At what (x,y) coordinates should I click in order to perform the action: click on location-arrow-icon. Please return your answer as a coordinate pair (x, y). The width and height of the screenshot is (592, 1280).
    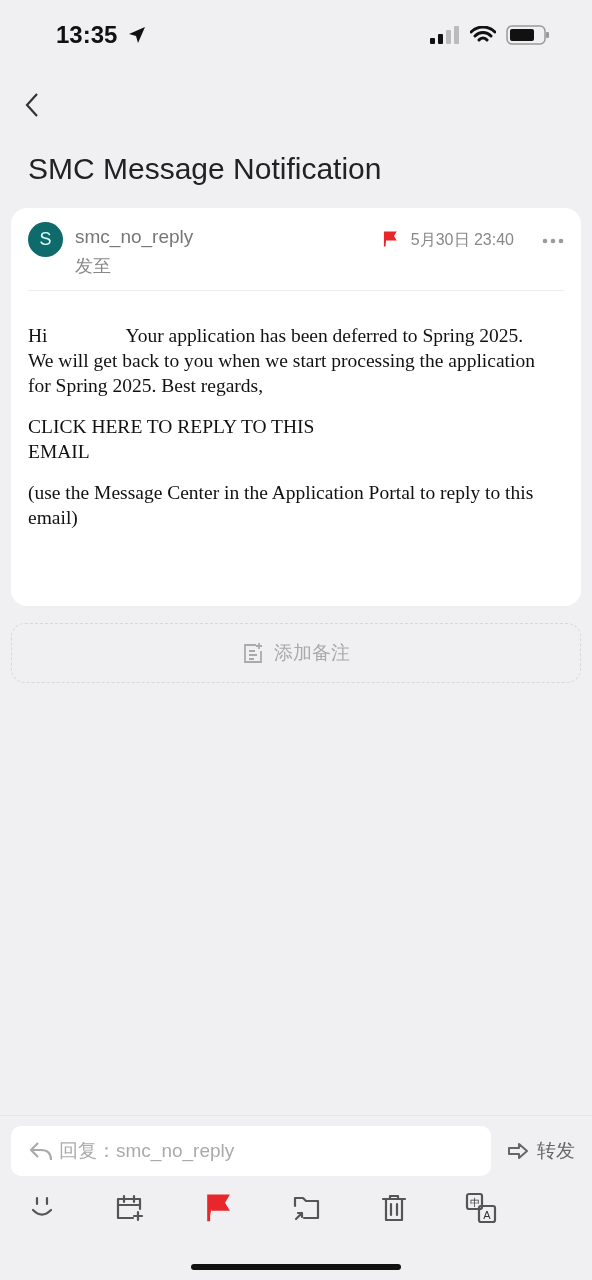
    Looking at the image, I should click on (137, 35).